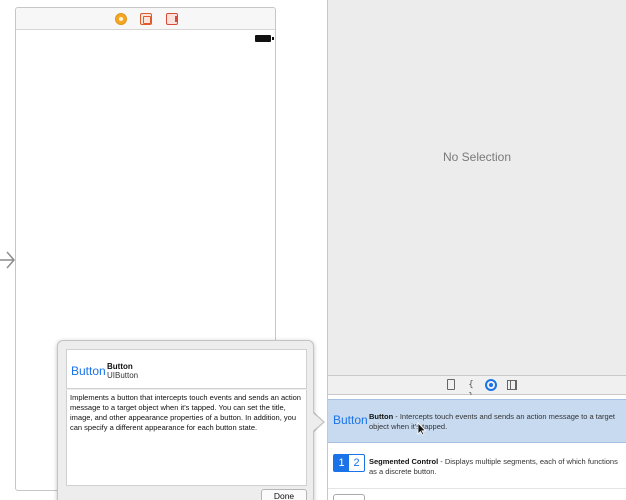 Image resolution: width=626 pixels, height=500 pixels. I want to click on battery-icon, so click(264, 38).